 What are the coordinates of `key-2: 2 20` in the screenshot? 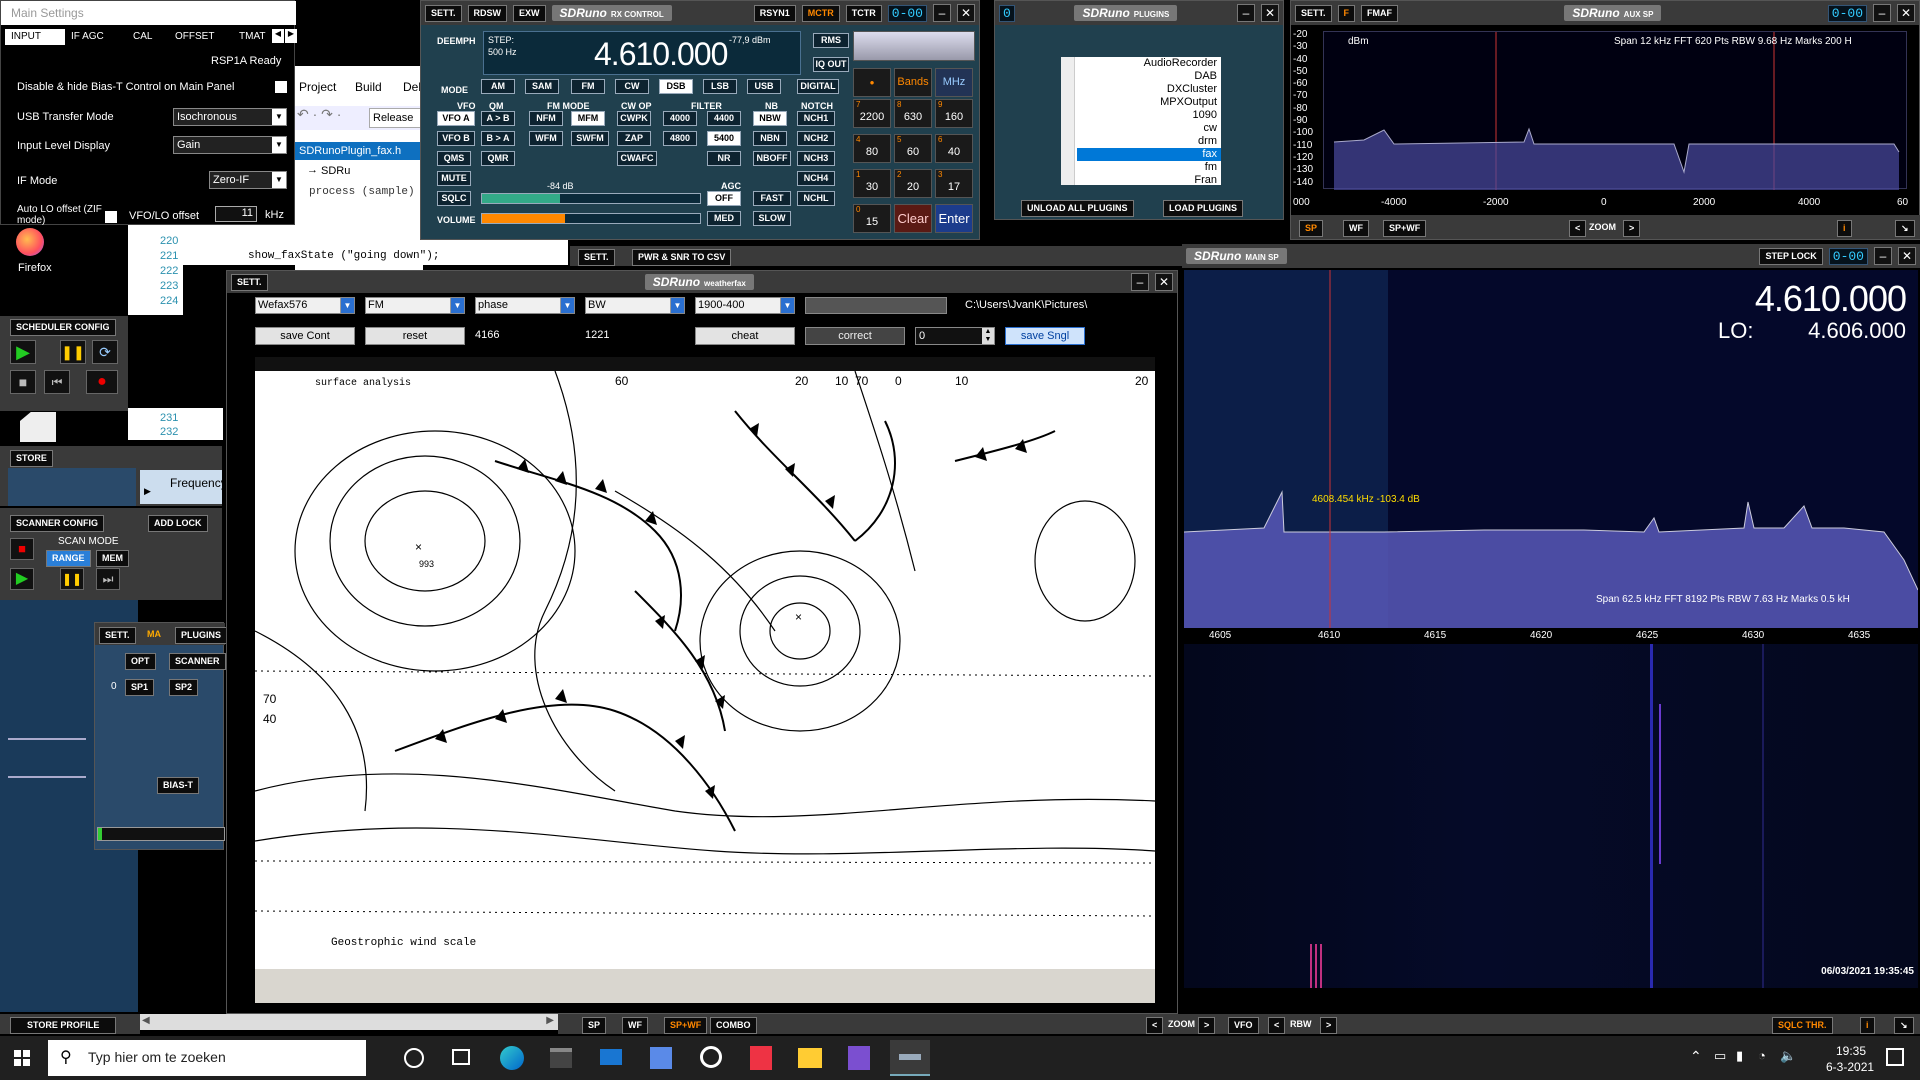 It's located at (913, 183).